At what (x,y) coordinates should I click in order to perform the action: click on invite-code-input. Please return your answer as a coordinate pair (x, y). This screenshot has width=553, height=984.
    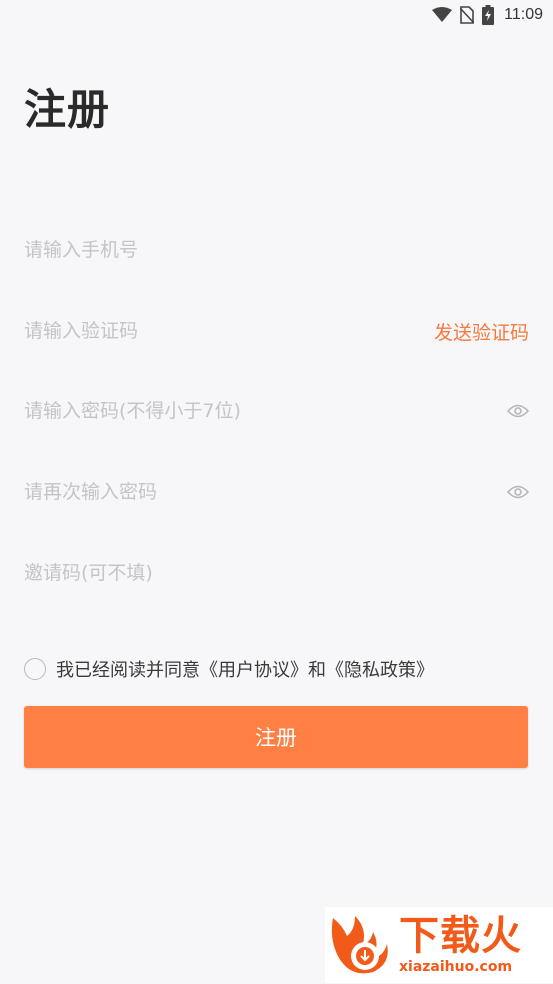
    Looking at the image, I should click on (276, 573).